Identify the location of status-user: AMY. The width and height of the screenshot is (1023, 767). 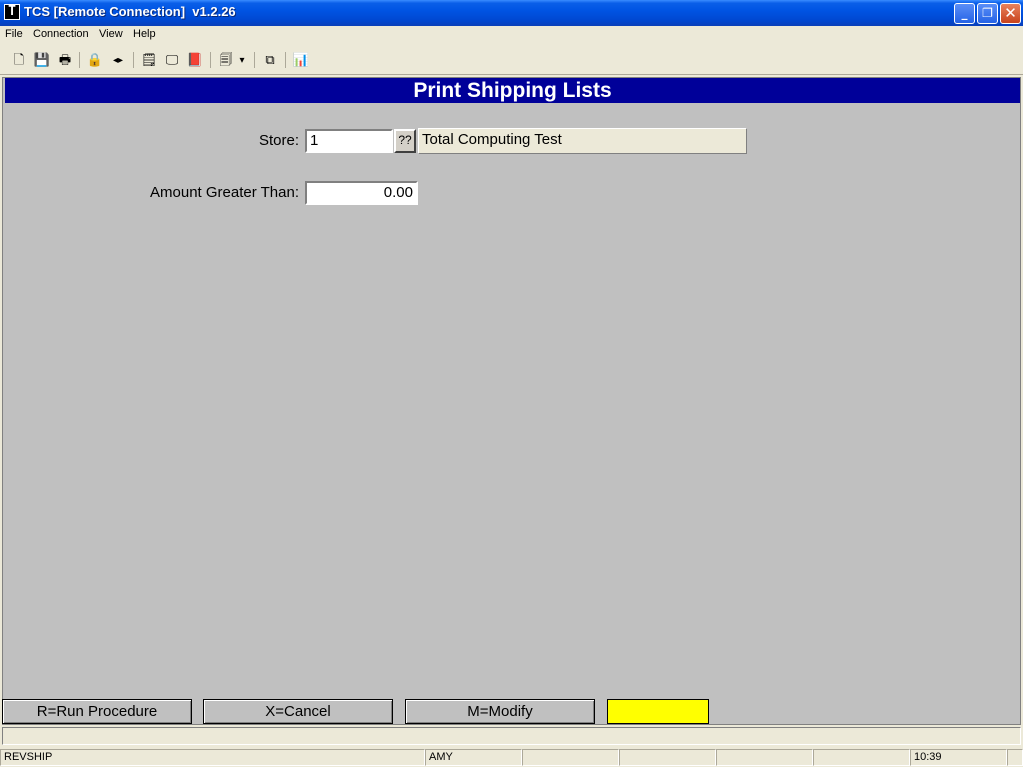
(473, 757).